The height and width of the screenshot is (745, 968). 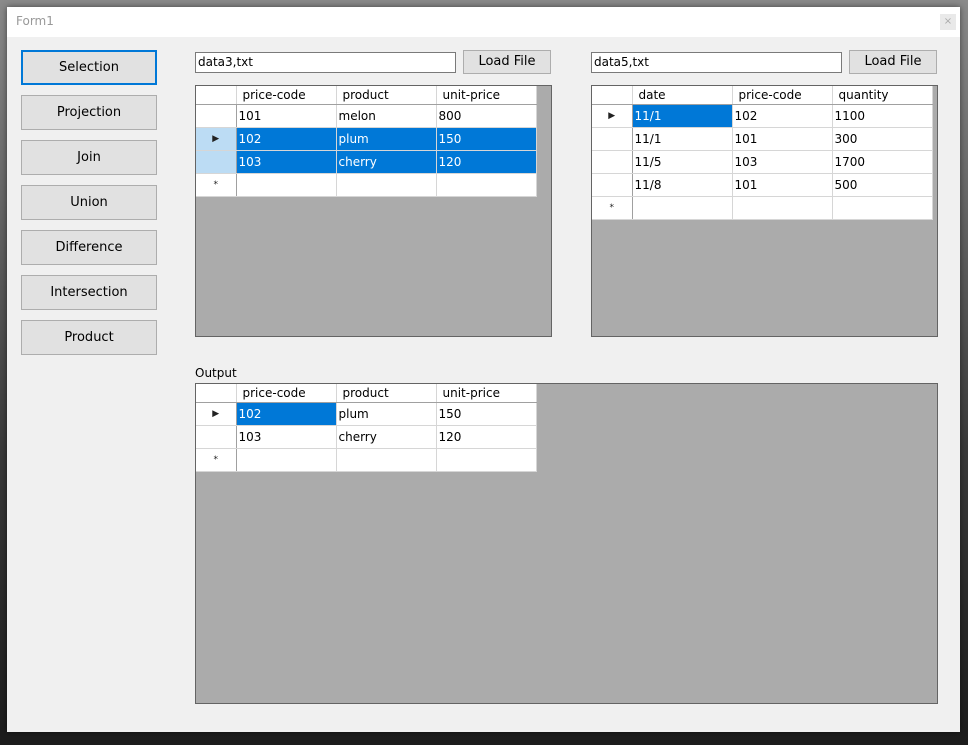 What do you see at coordinates (89, 202) in the screenshot?
I see `union-button: Union` at bounding box center [89, 202].